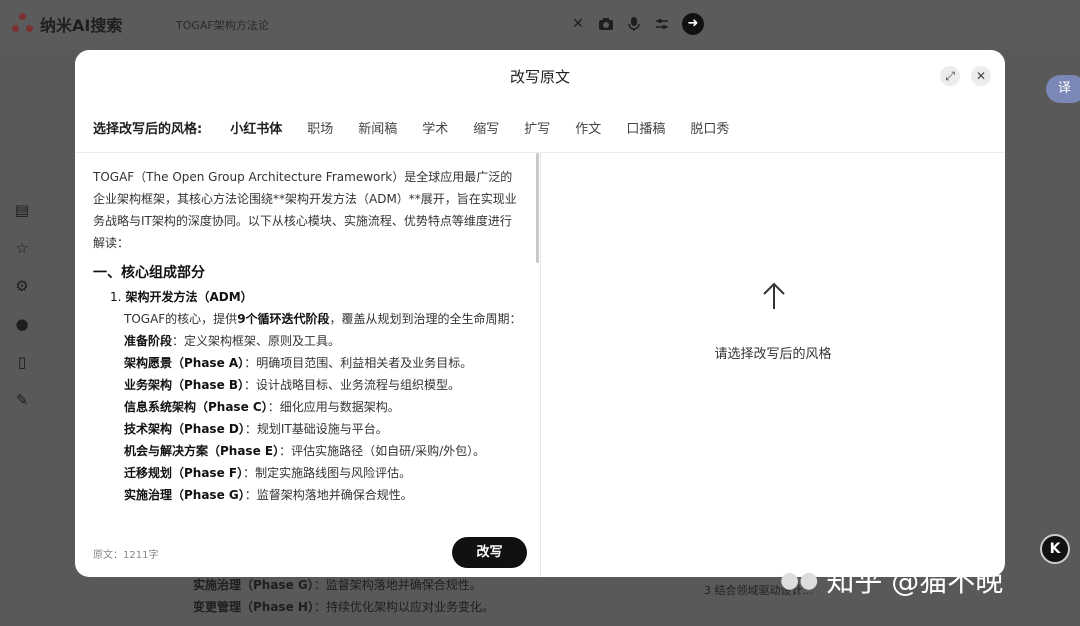  Describe the element at coordinates (262, 407) in the screenshot. I see `phase-line: 信息系统架构（Phase C）：细化应用与数据架构。` at that location.